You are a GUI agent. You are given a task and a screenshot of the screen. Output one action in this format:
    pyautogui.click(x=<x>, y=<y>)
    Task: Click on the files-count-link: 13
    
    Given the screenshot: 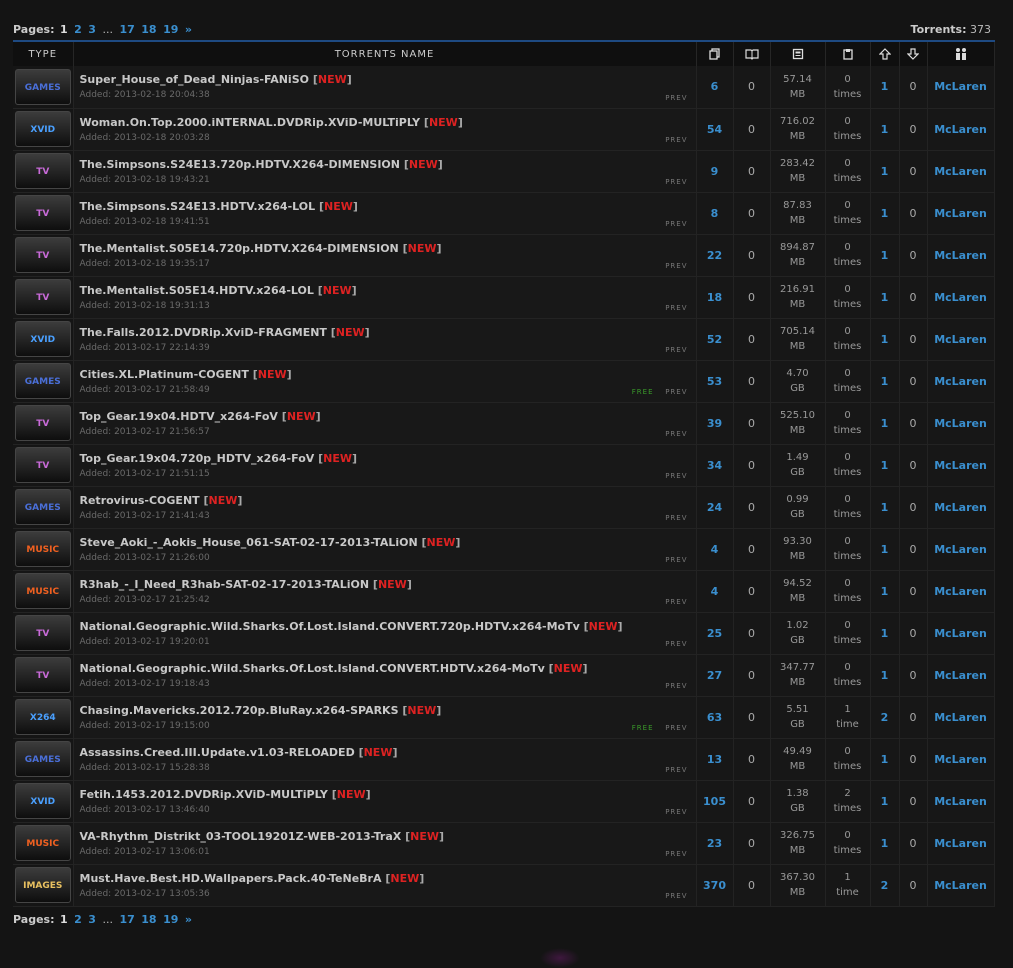 What is the action you would take?
    pyautogui.click(x=714, y=759)
    